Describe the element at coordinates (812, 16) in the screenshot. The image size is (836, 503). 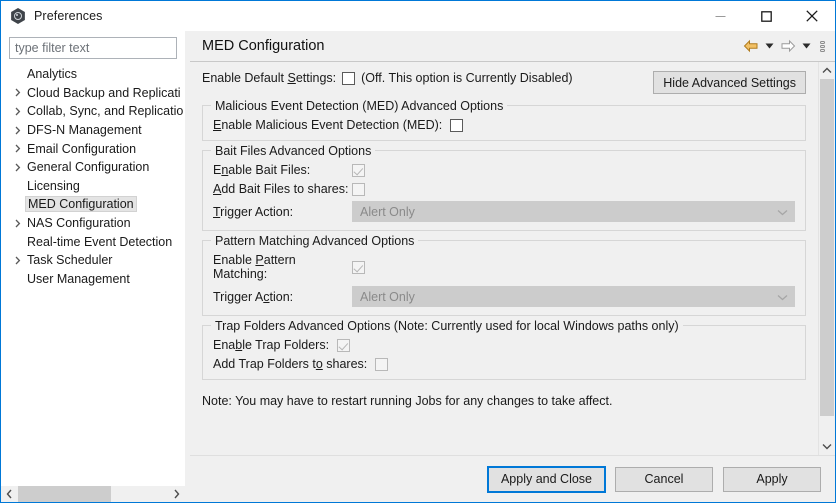
I see `close-icon` at that location.